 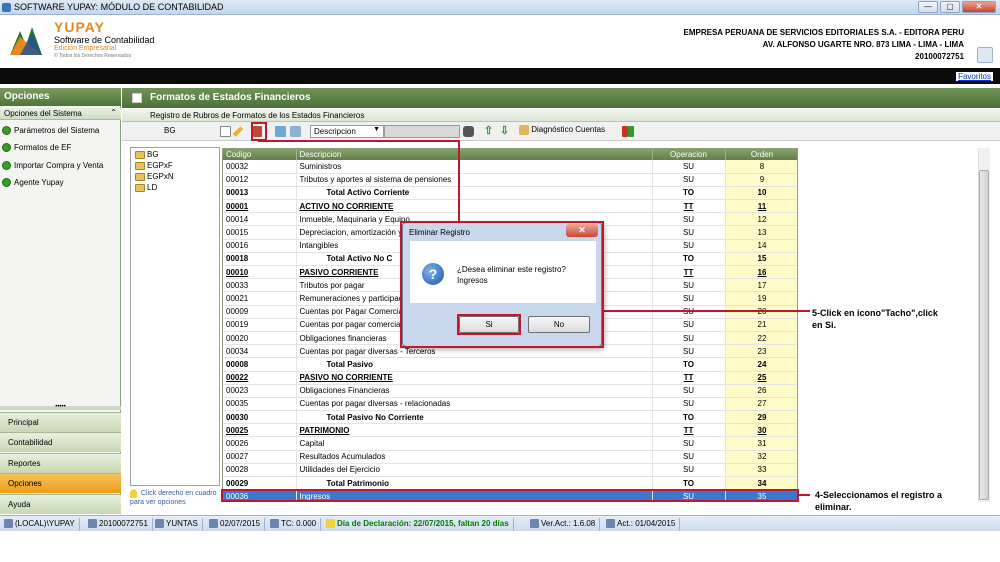 I want to click on diagnostico-button: Diagnóstico Cuentas, so click(x=562, y=130).